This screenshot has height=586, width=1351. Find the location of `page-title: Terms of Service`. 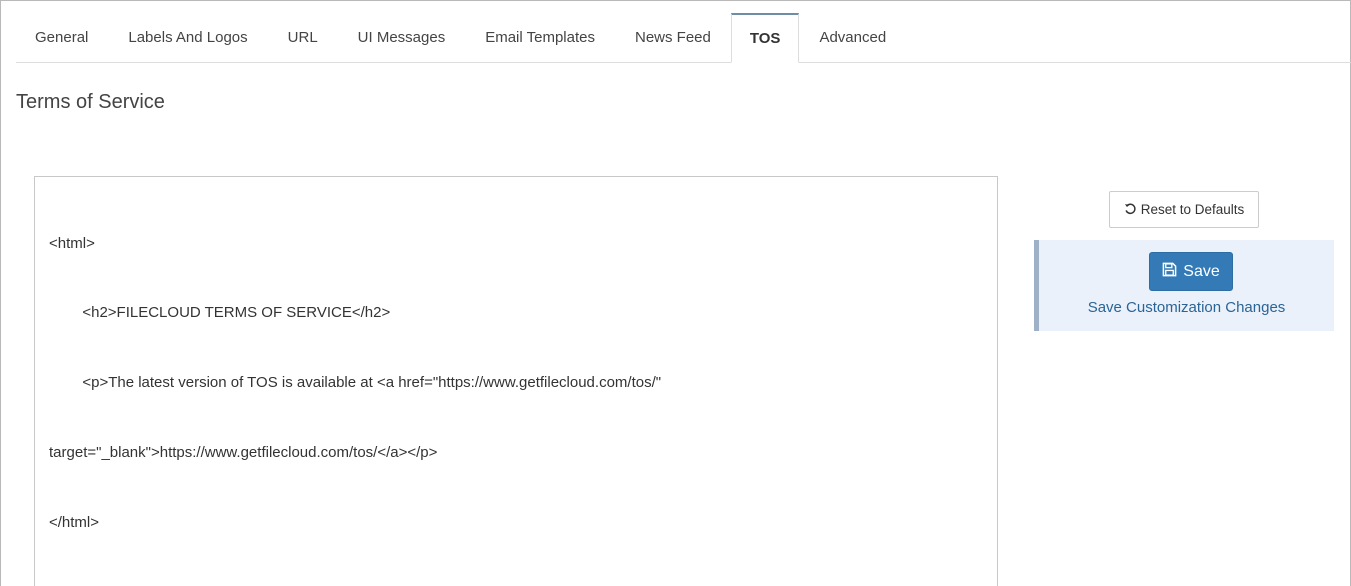

page-title: Terms of Service is located at coordinates (90, 102).